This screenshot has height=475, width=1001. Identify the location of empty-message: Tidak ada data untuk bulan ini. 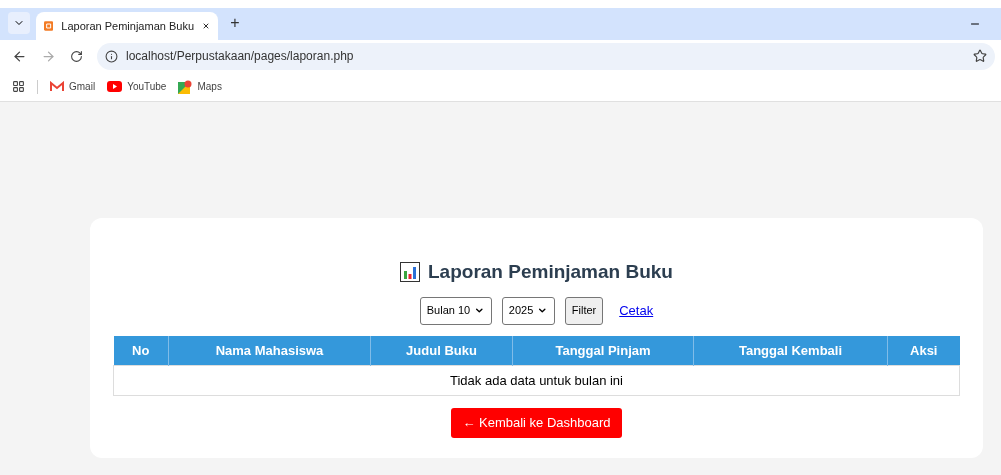
(536, 380).